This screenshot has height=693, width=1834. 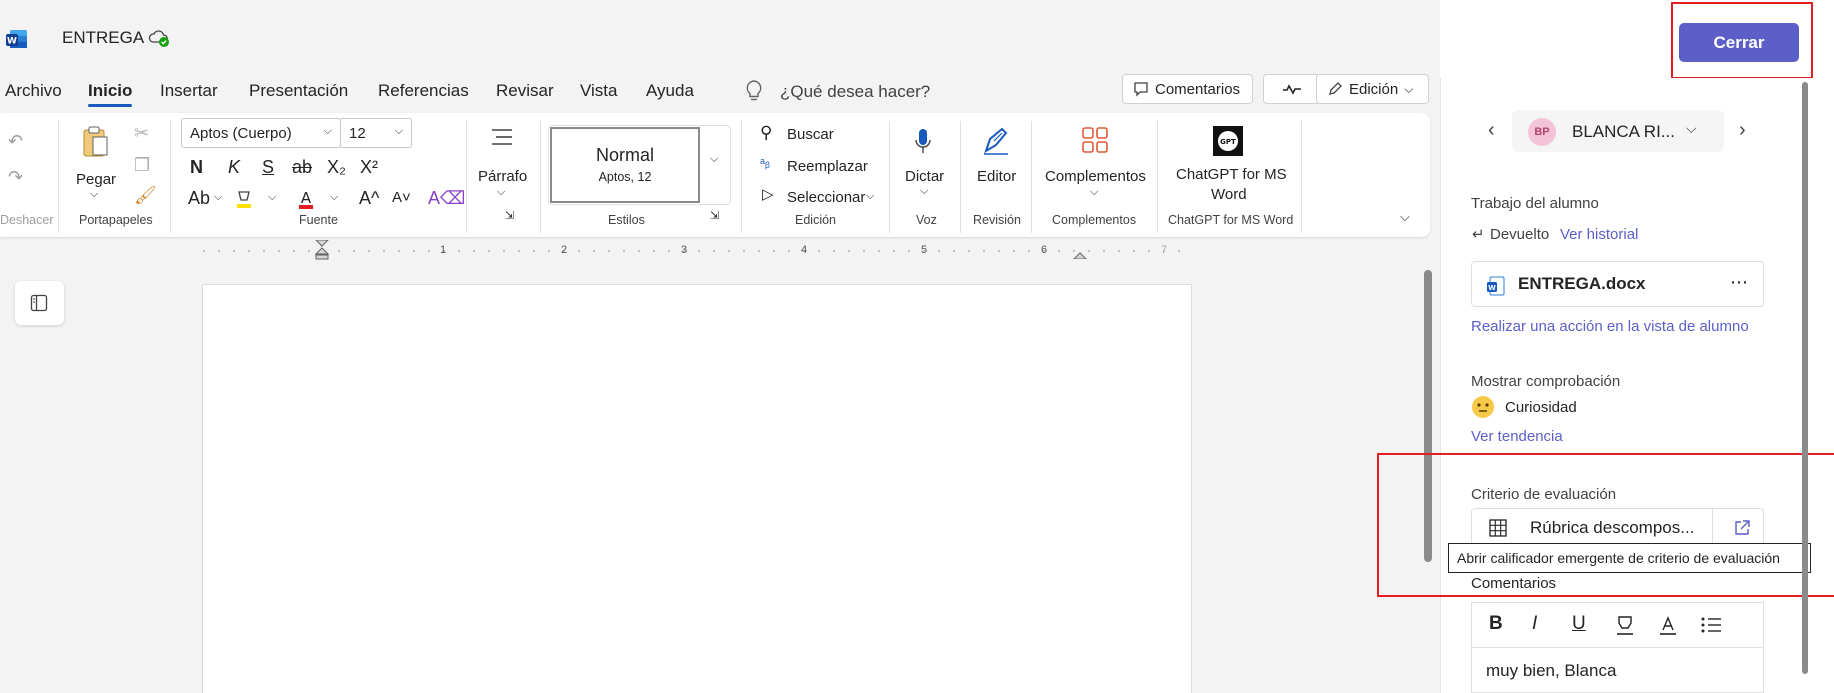 What do you see at coordinates (1095, 140) in the screenshot?
I see `addins-icon` at bounding box center [1095, 140].